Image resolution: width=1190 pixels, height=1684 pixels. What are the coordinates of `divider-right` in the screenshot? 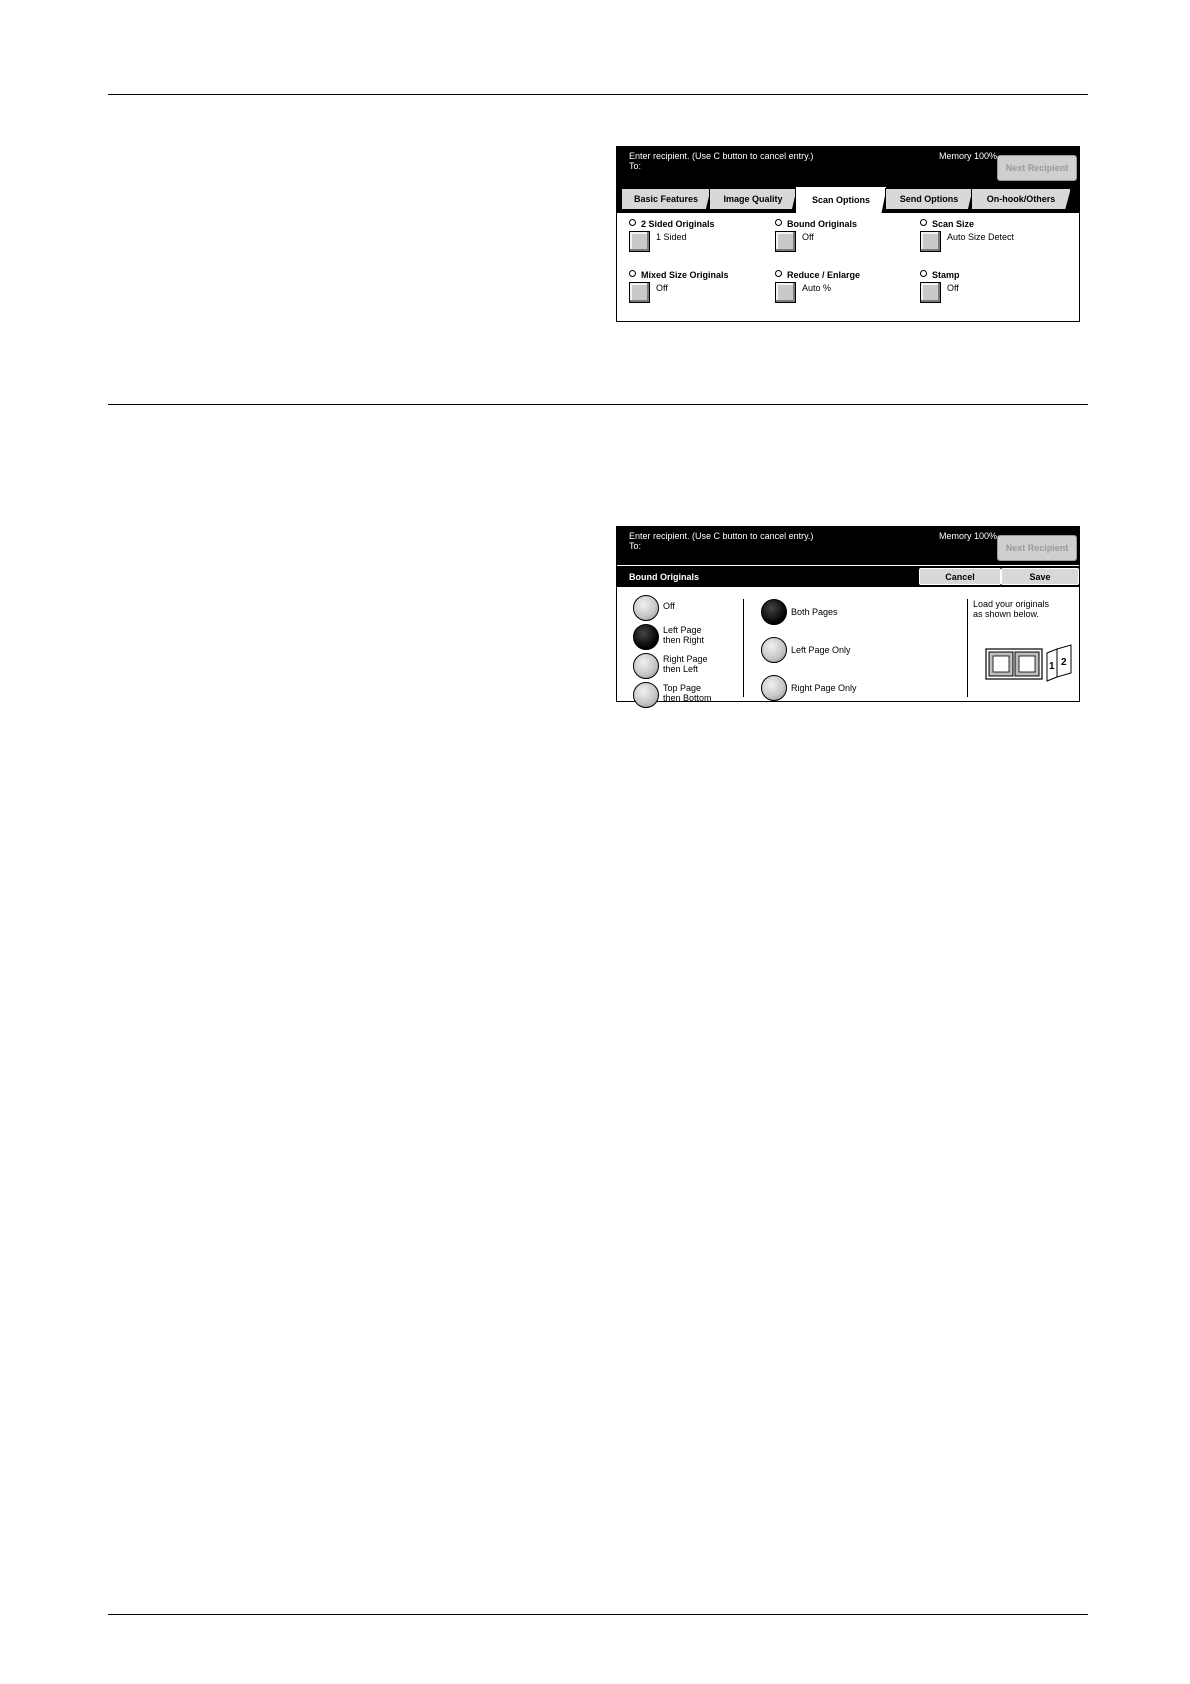 It's located at (967, 648).